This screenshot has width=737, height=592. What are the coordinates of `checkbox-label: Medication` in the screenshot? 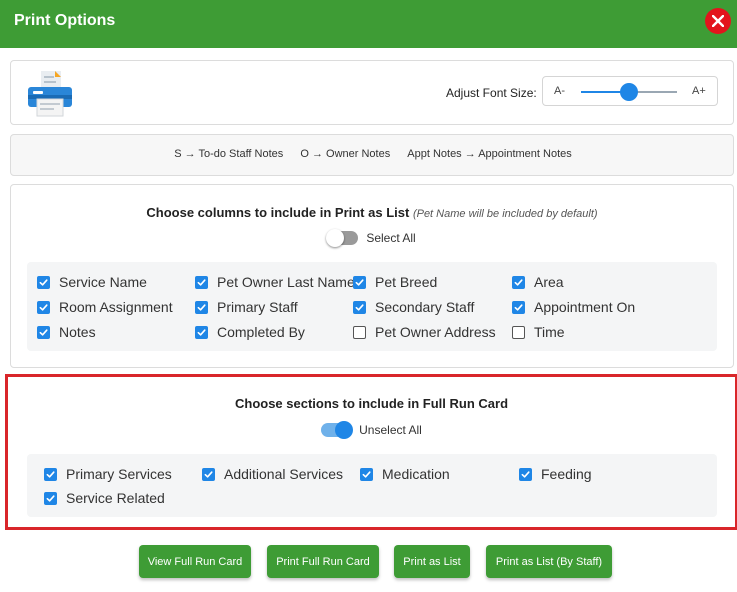 It's located at (416, 474).